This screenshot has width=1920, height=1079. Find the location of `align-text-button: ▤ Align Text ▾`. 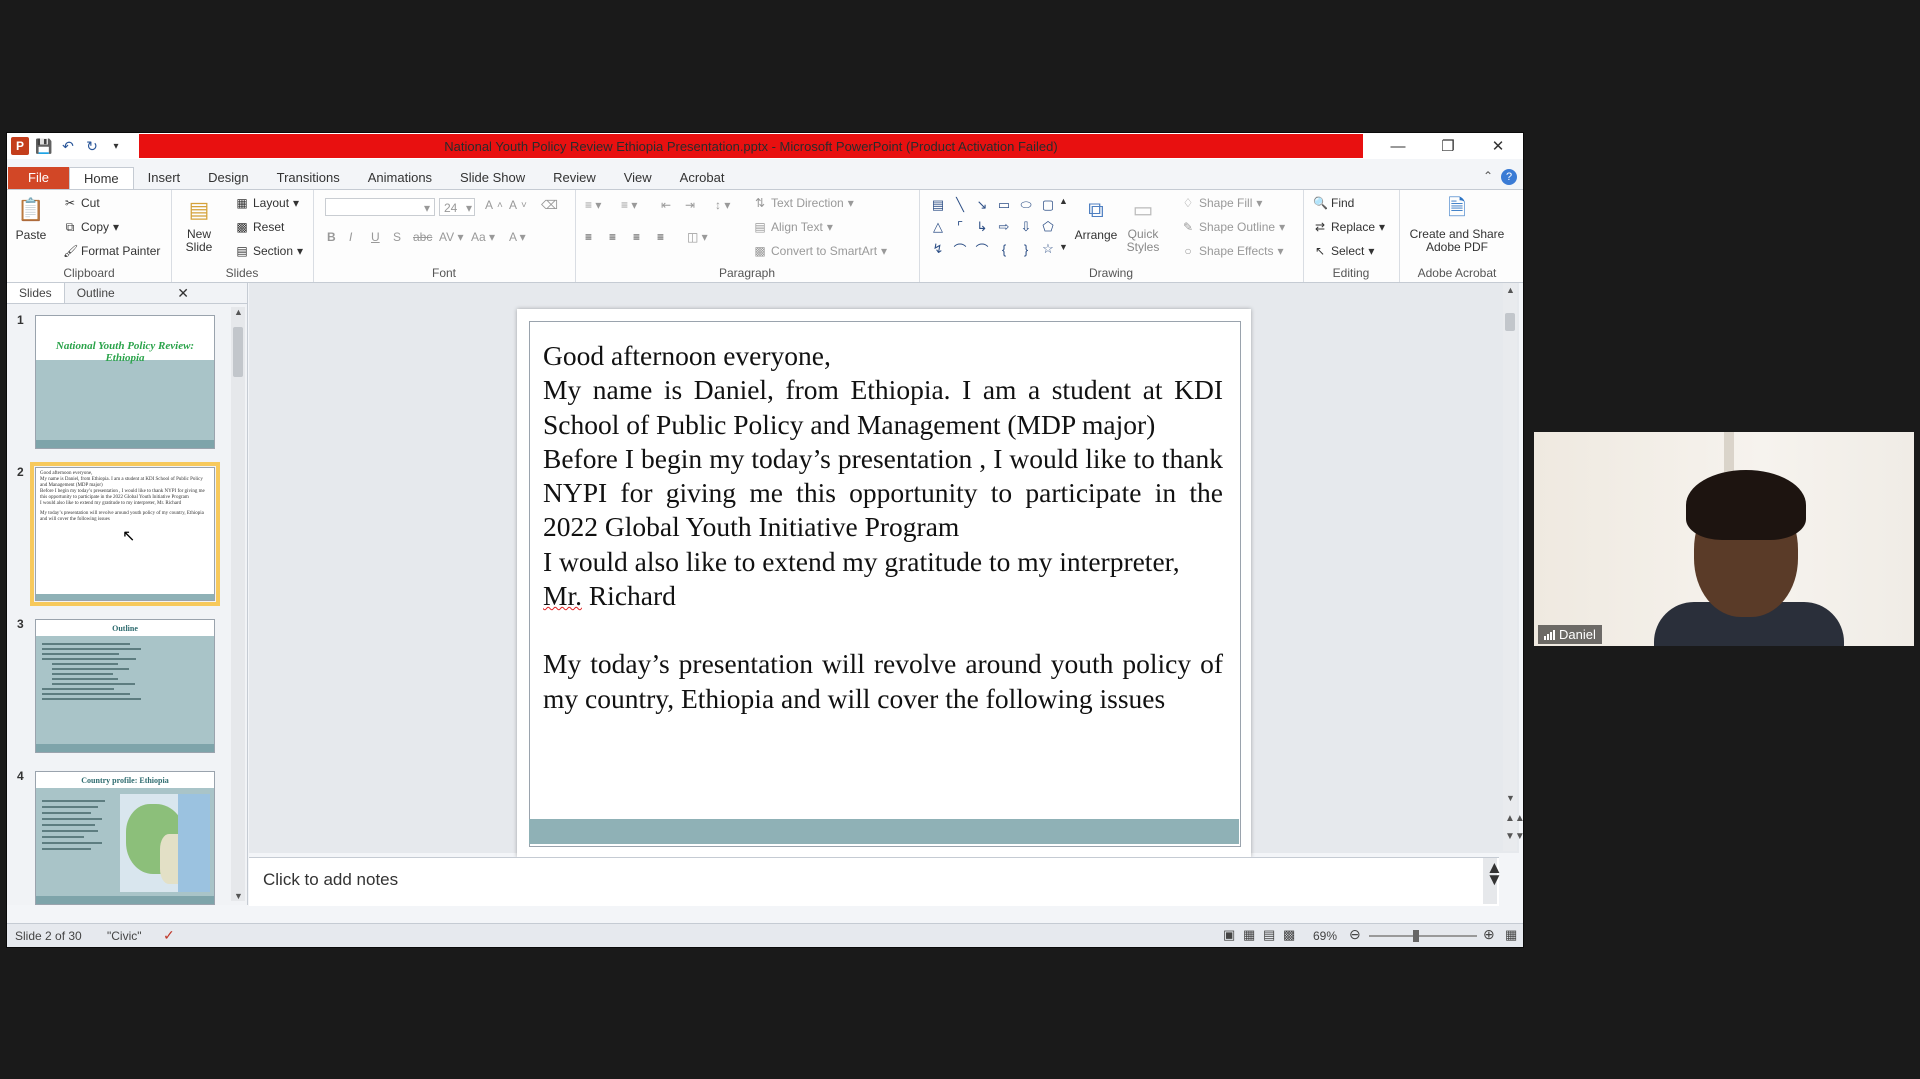

align-text-button: ▤ Align Text ▾ is located at coordinates (793, 227).